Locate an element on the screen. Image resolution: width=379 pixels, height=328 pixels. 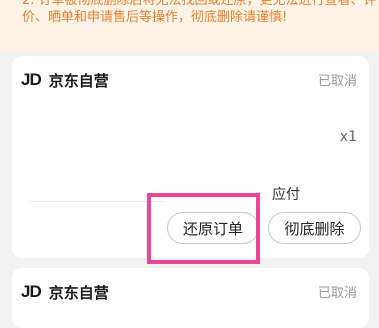
divider is located at coordinates (97, 201).